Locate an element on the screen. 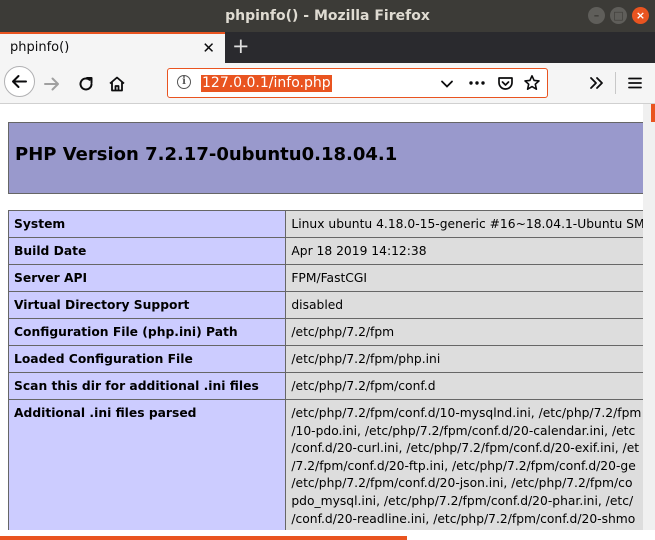  toolbar-divider is located at coordinates (615, 83).